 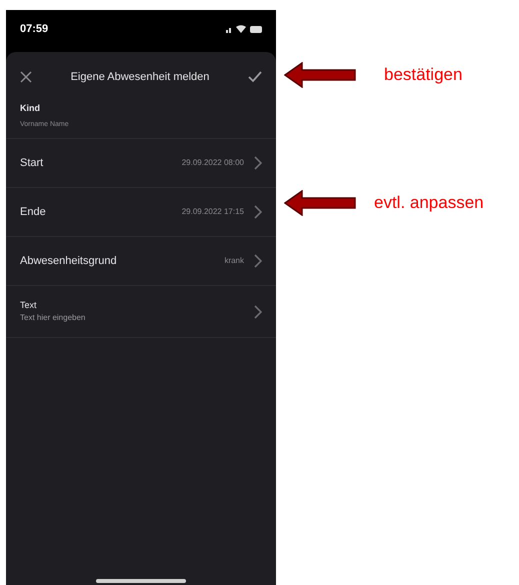 What do you see at coordinates (34, 29) in the screenshot?
I see `status-time: 07:59` at bounding box center [34, 29].